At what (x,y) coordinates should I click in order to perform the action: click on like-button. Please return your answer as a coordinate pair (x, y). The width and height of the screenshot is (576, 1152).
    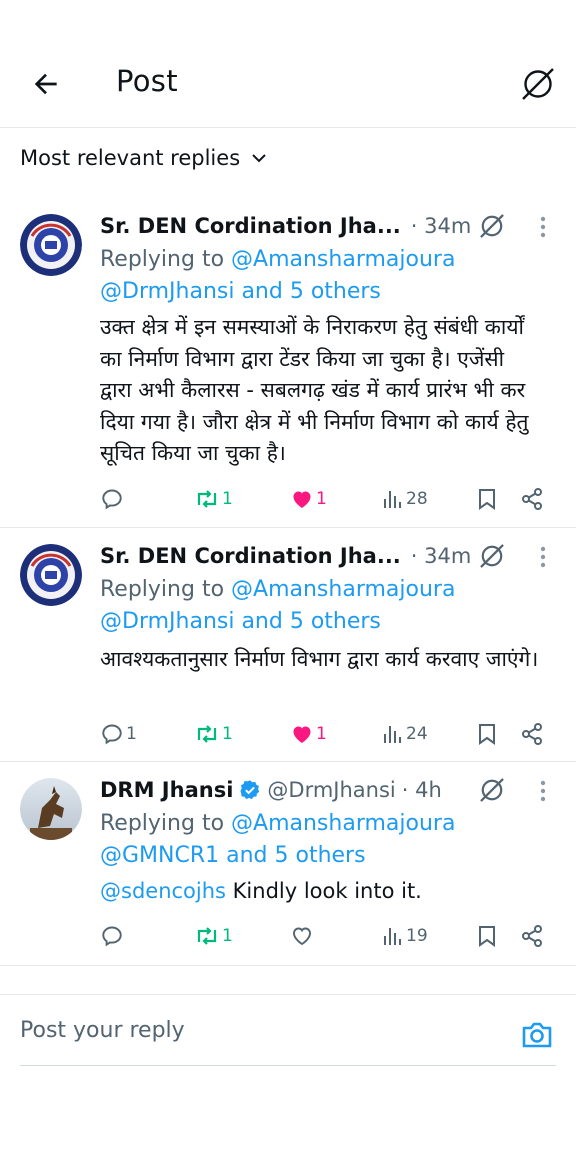
    Looking at the image, I should click on (303, 936).